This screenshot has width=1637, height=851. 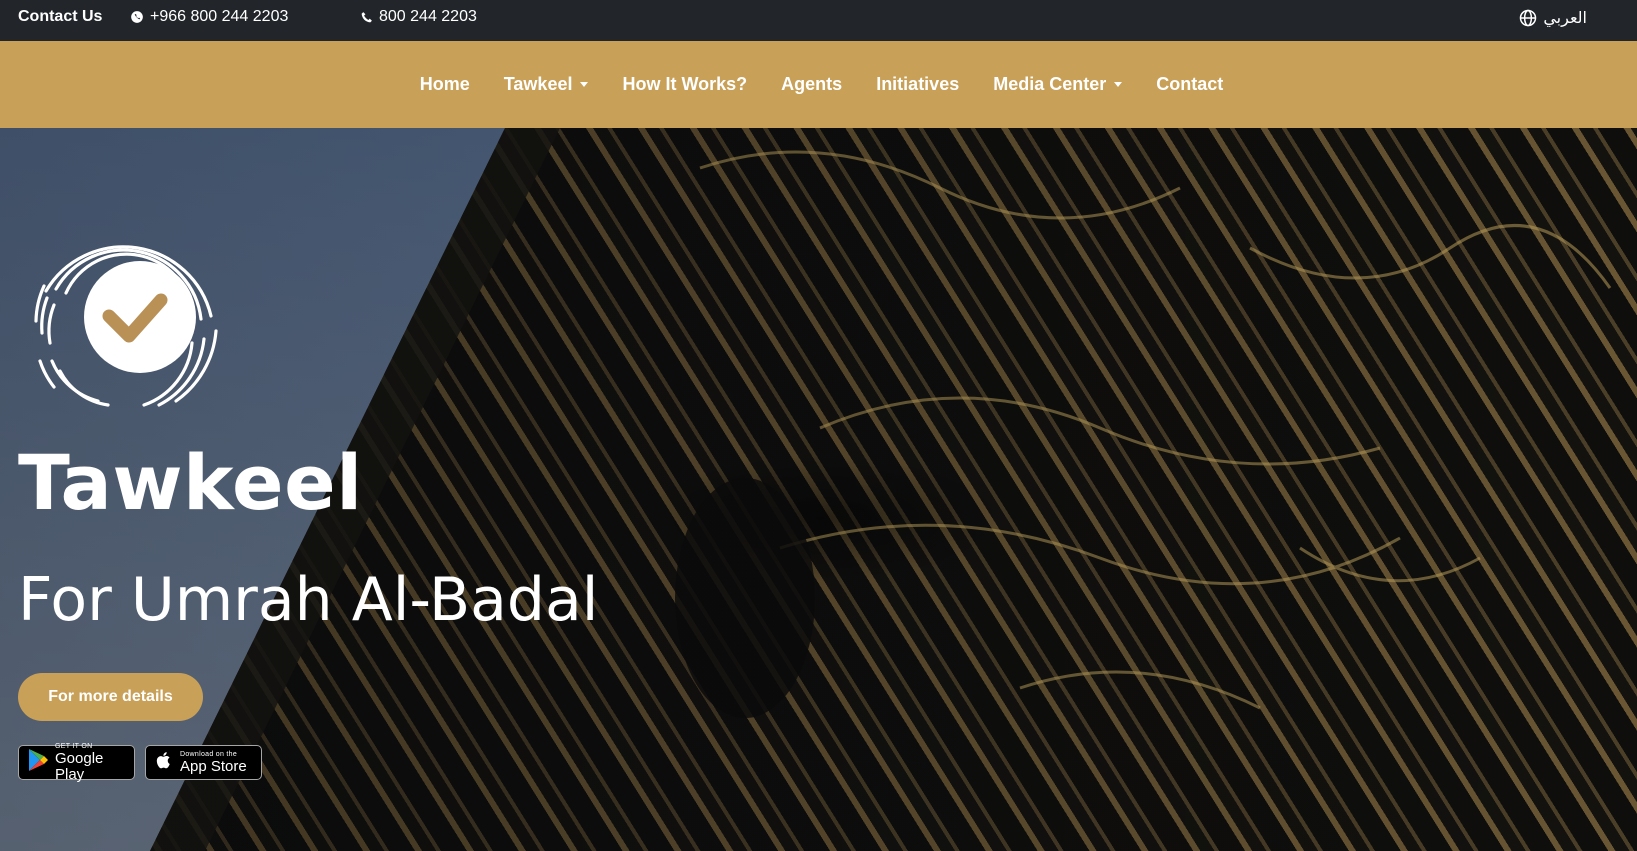 What do you see at coordinates (1050, 84) in the screenshot?
I see `nav-item-label: Media Center` at bounding box center [1050, 84].